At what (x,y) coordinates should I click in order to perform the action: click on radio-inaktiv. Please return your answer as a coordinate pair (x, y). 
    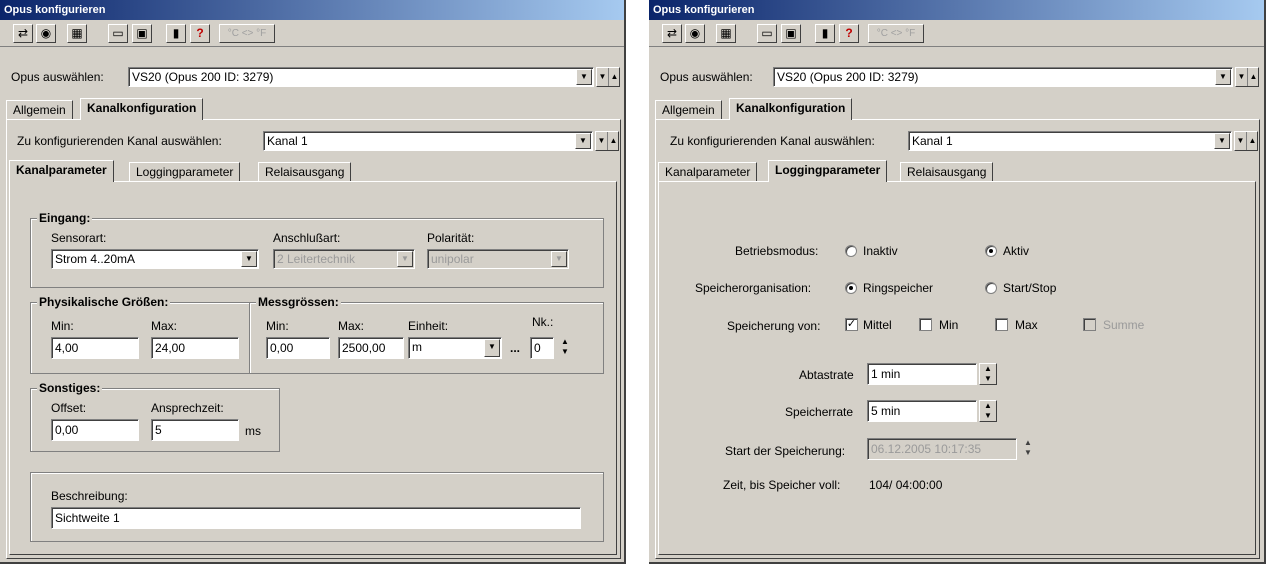
    Looking at the image, I should click on (851, 251).